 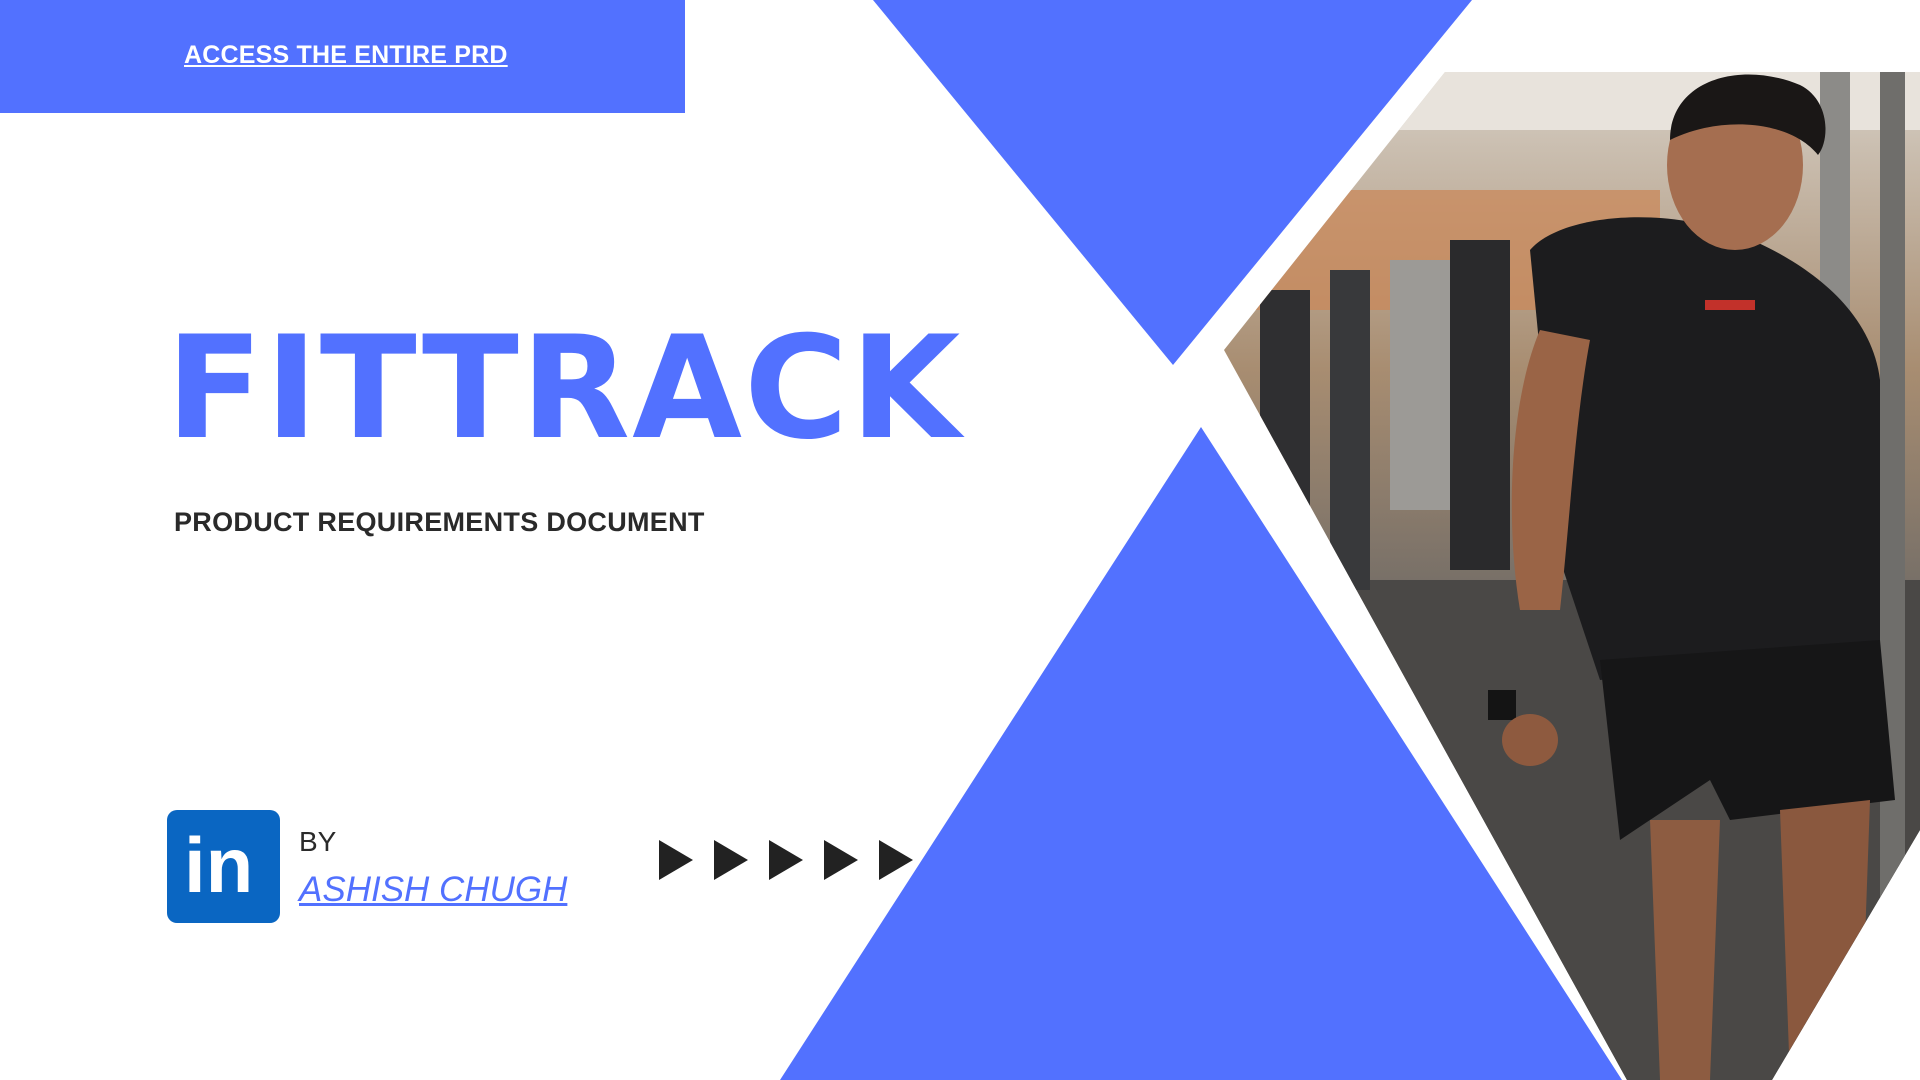 What do you see at coordinates (346, 55) in the screenshot?
I see `access-prd-link: ACCESS THE ENTIRE PRD` at bounding box center [346, 55].